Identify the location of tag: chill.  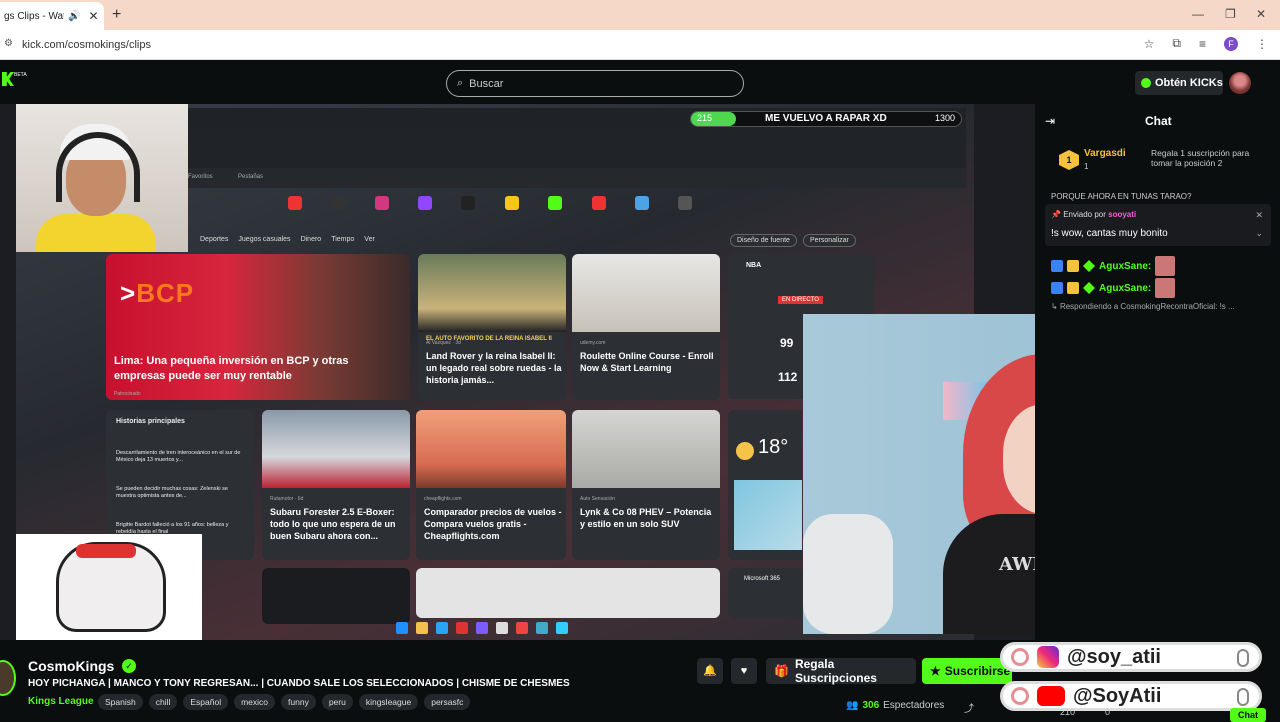
(163, 702).